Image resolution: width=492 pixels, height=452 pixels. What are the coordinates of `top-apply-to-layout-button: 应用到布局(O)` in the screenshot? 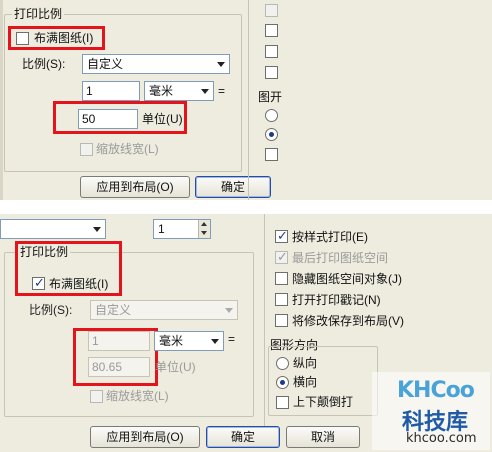 It's located at (135, 187).